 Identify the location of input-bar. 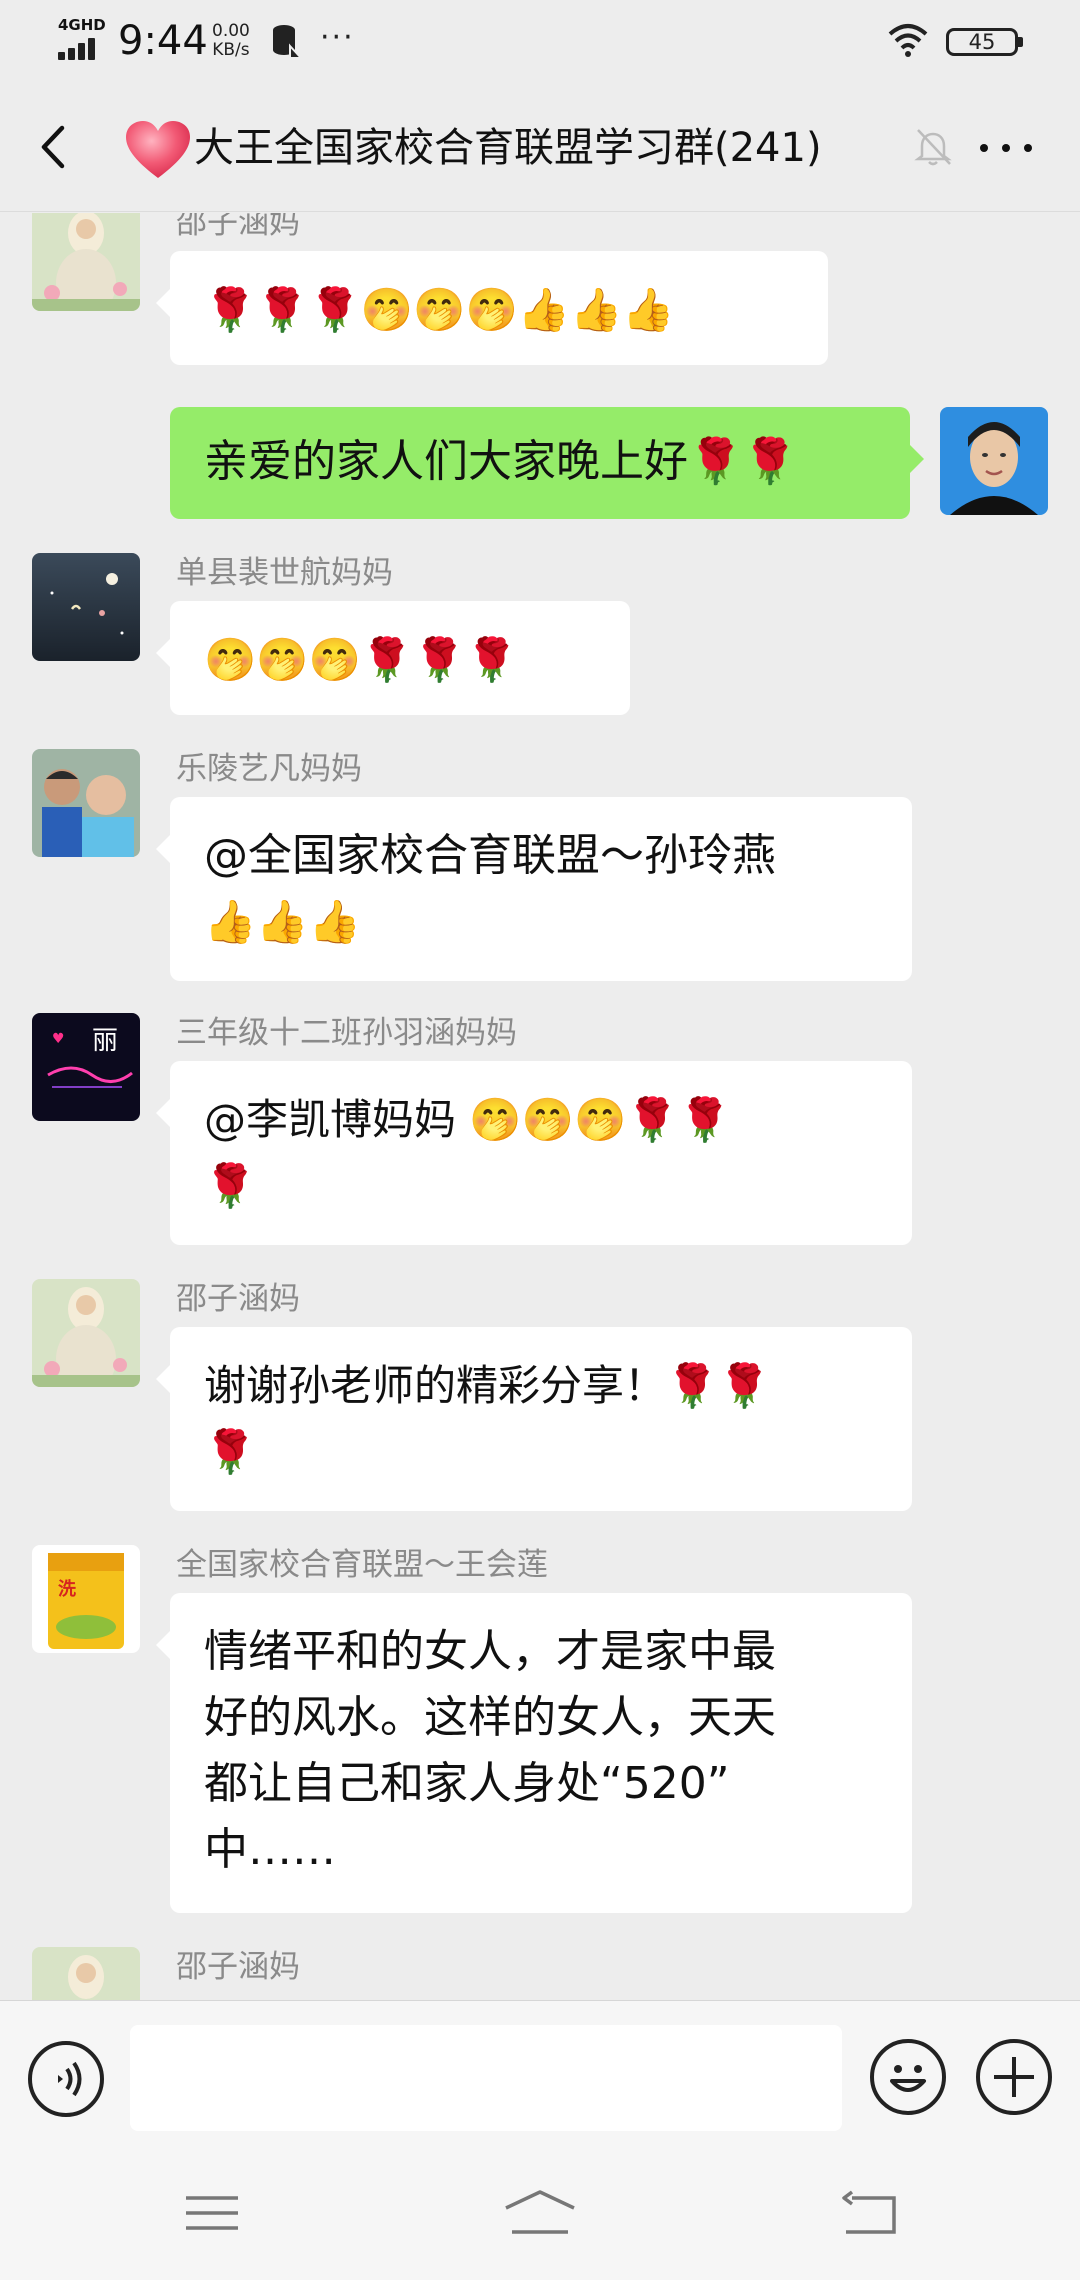
(540, 2072).